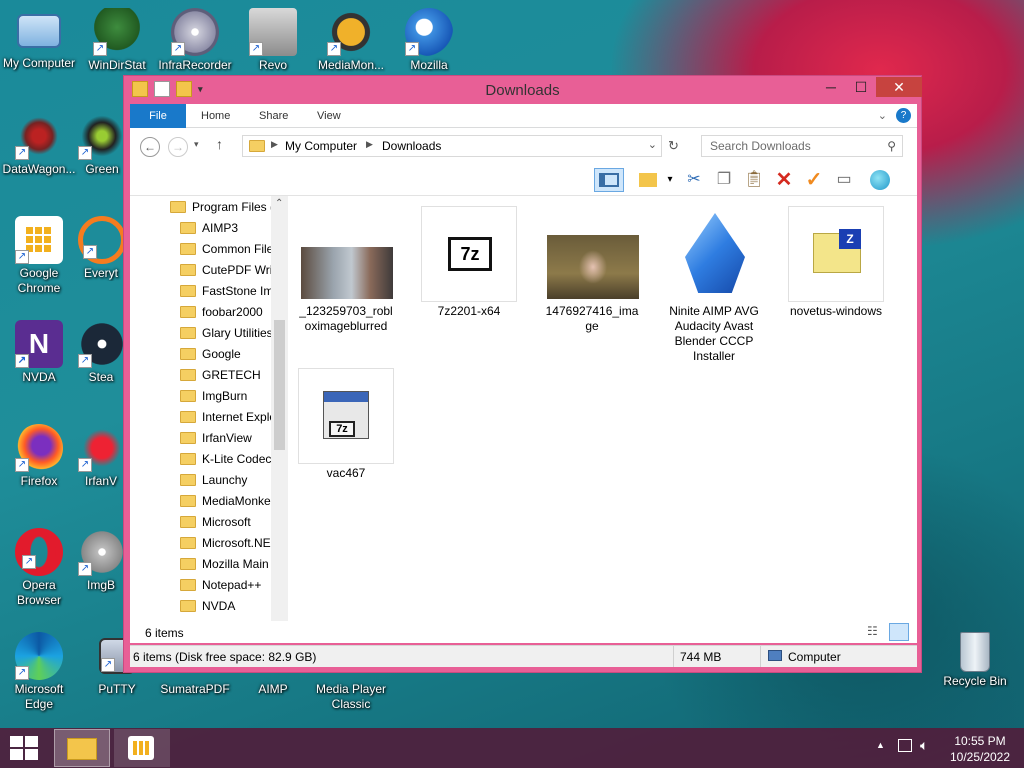 This screenshot has width=1024, height=768. I want to click on breadcrumb-my-computer: My Computer, so click(321, 146).